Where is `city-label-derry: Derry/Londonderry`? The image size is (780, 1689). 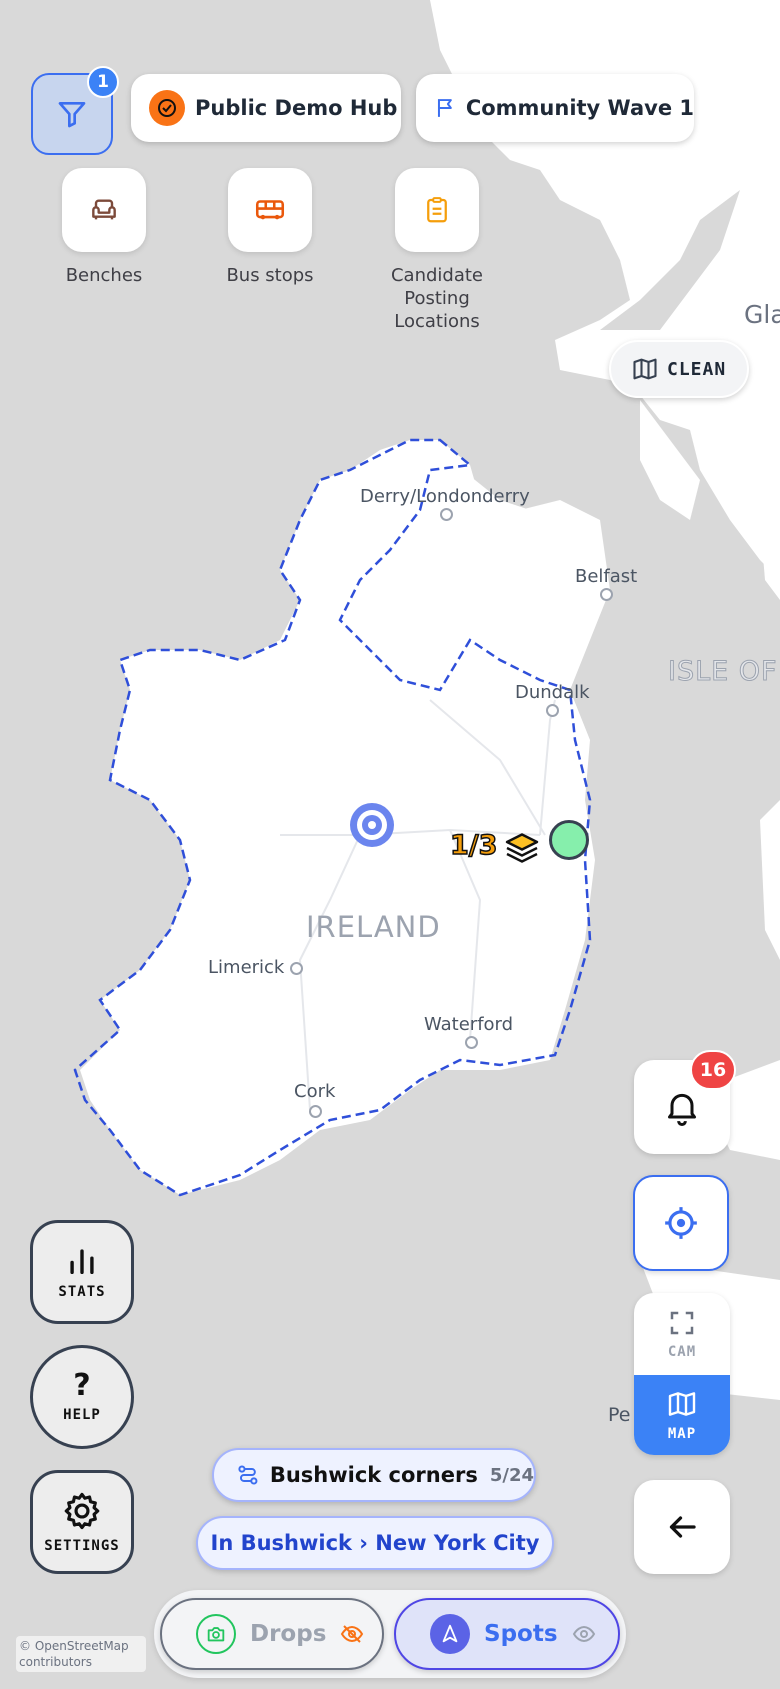
city-label-derry: Derry/Londonderry is located at coordinates (445, 496).